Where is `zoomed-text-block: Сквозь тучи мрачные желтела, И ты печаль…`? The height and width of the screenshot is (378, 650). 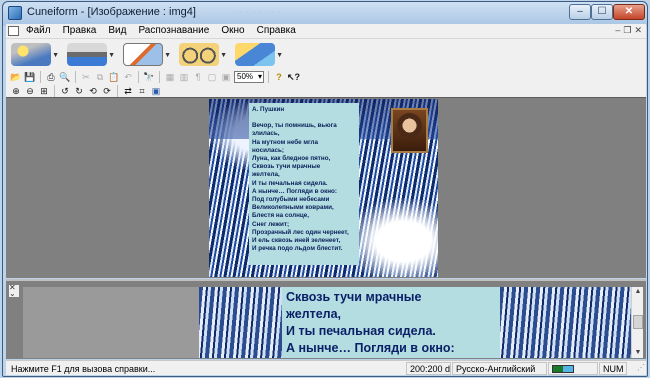
zoomed-text-block: Сквозь тучи мрачные желтела, И ты печаль… is located at coordinates (391, 322).